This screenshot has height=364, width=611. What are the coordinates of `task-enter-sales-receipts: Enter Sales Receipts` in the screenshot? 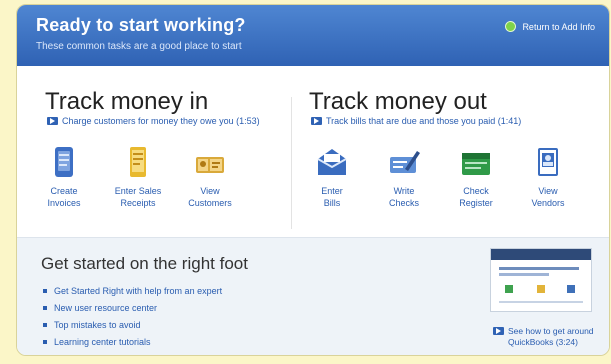 It's located at (138, 177).